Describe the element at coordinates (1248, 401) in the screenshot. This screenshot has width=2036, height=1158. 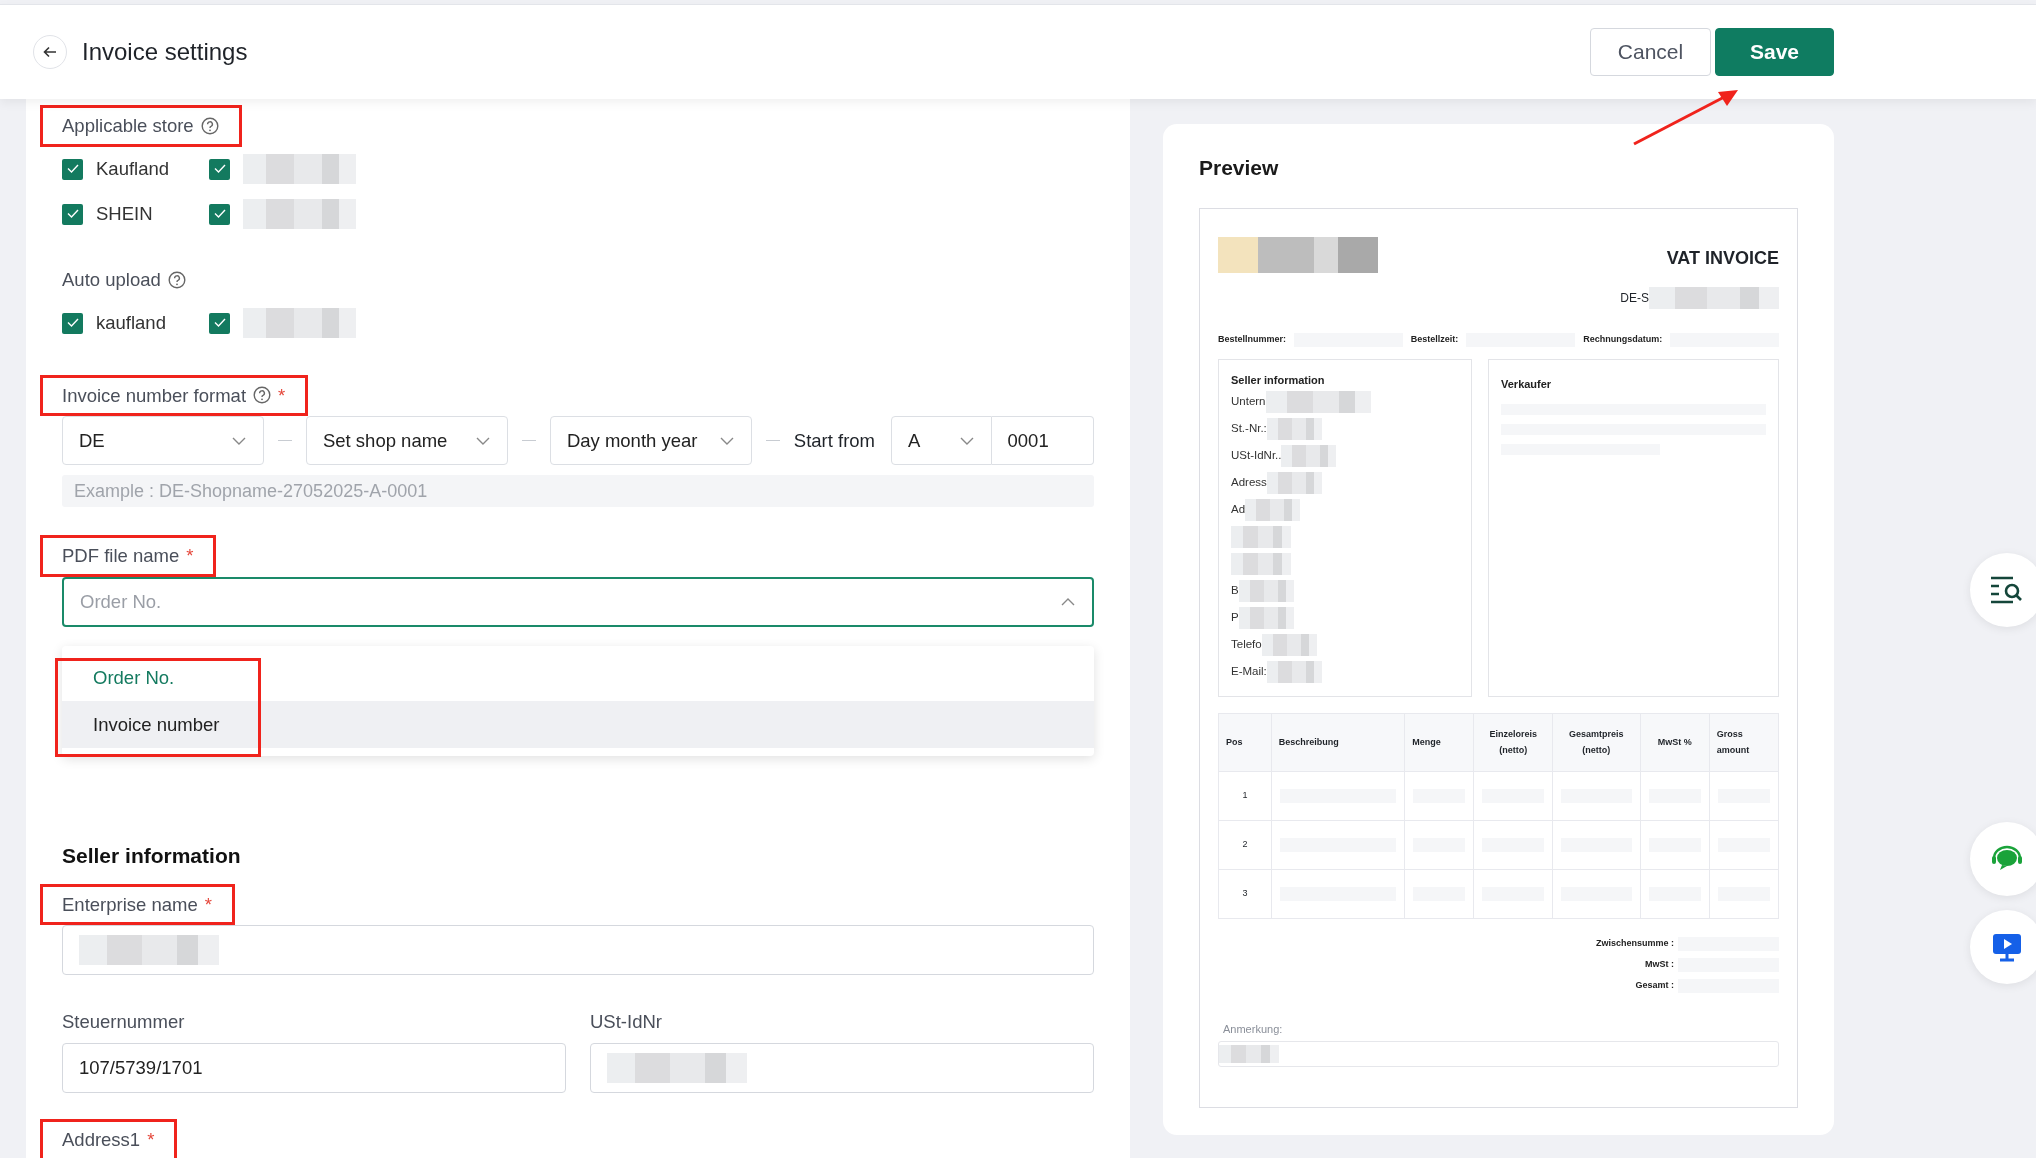
I see `seller-line-text: Untern` at that location.